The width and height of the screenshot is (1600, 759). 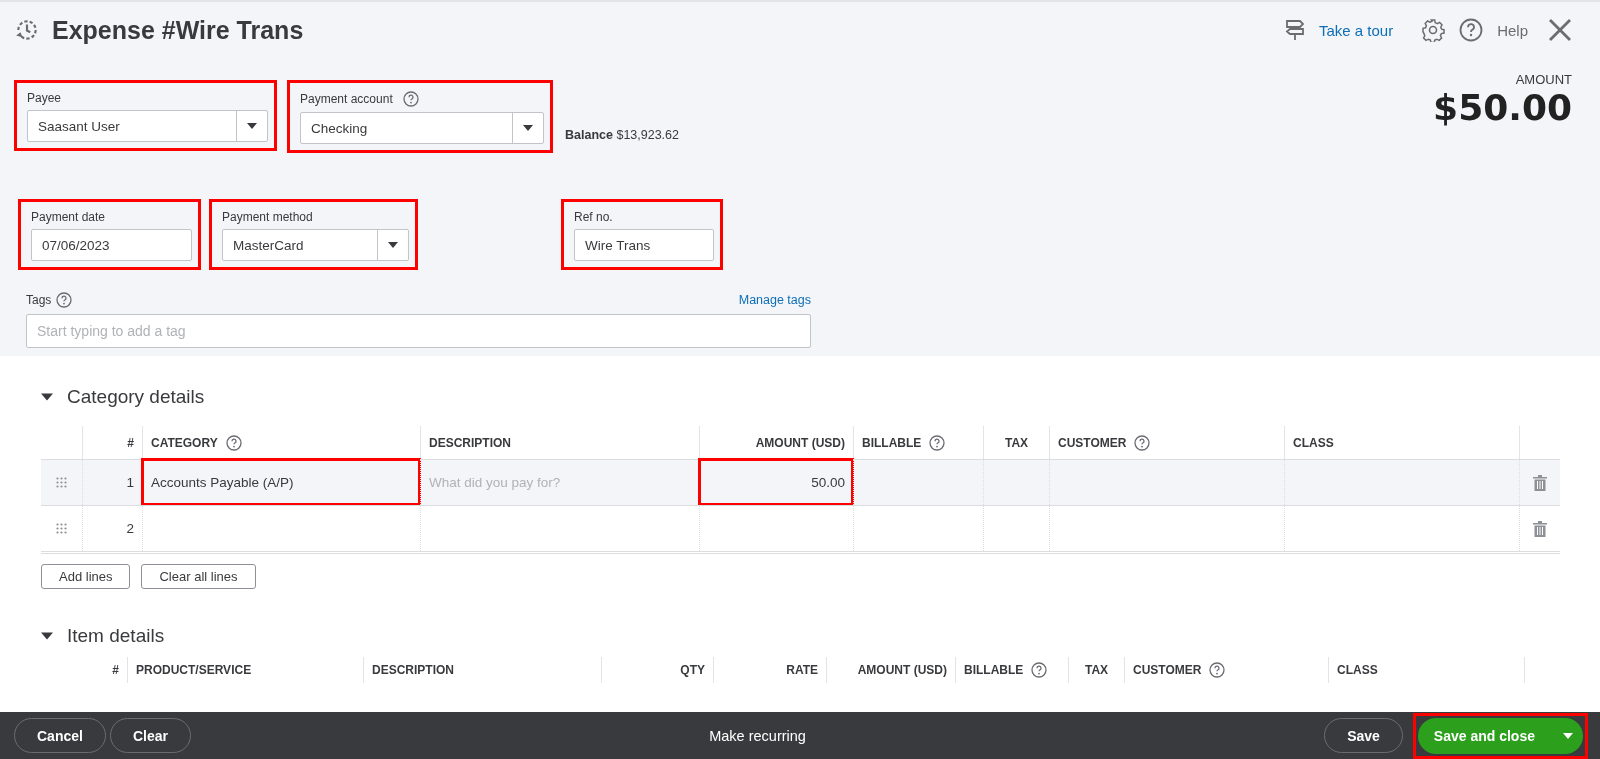 What do you see at coordinates (44, 98) in the screenshot?
I see `field-label: Payee` at bounding box center [44, 98].